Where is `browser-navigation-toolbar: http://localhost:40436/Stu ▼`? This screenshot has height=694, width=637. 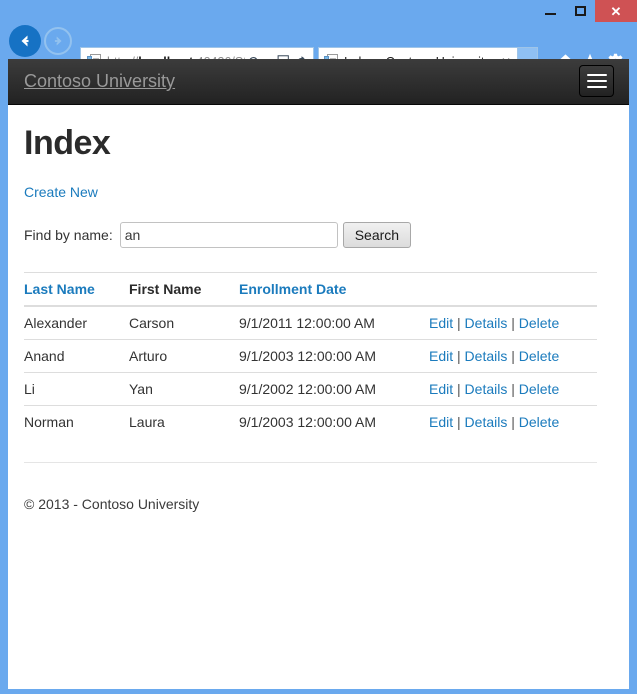
browser-navigation-toolbar: http://localhost:40436/Stu ▼ is located at coordinates (318, 49).